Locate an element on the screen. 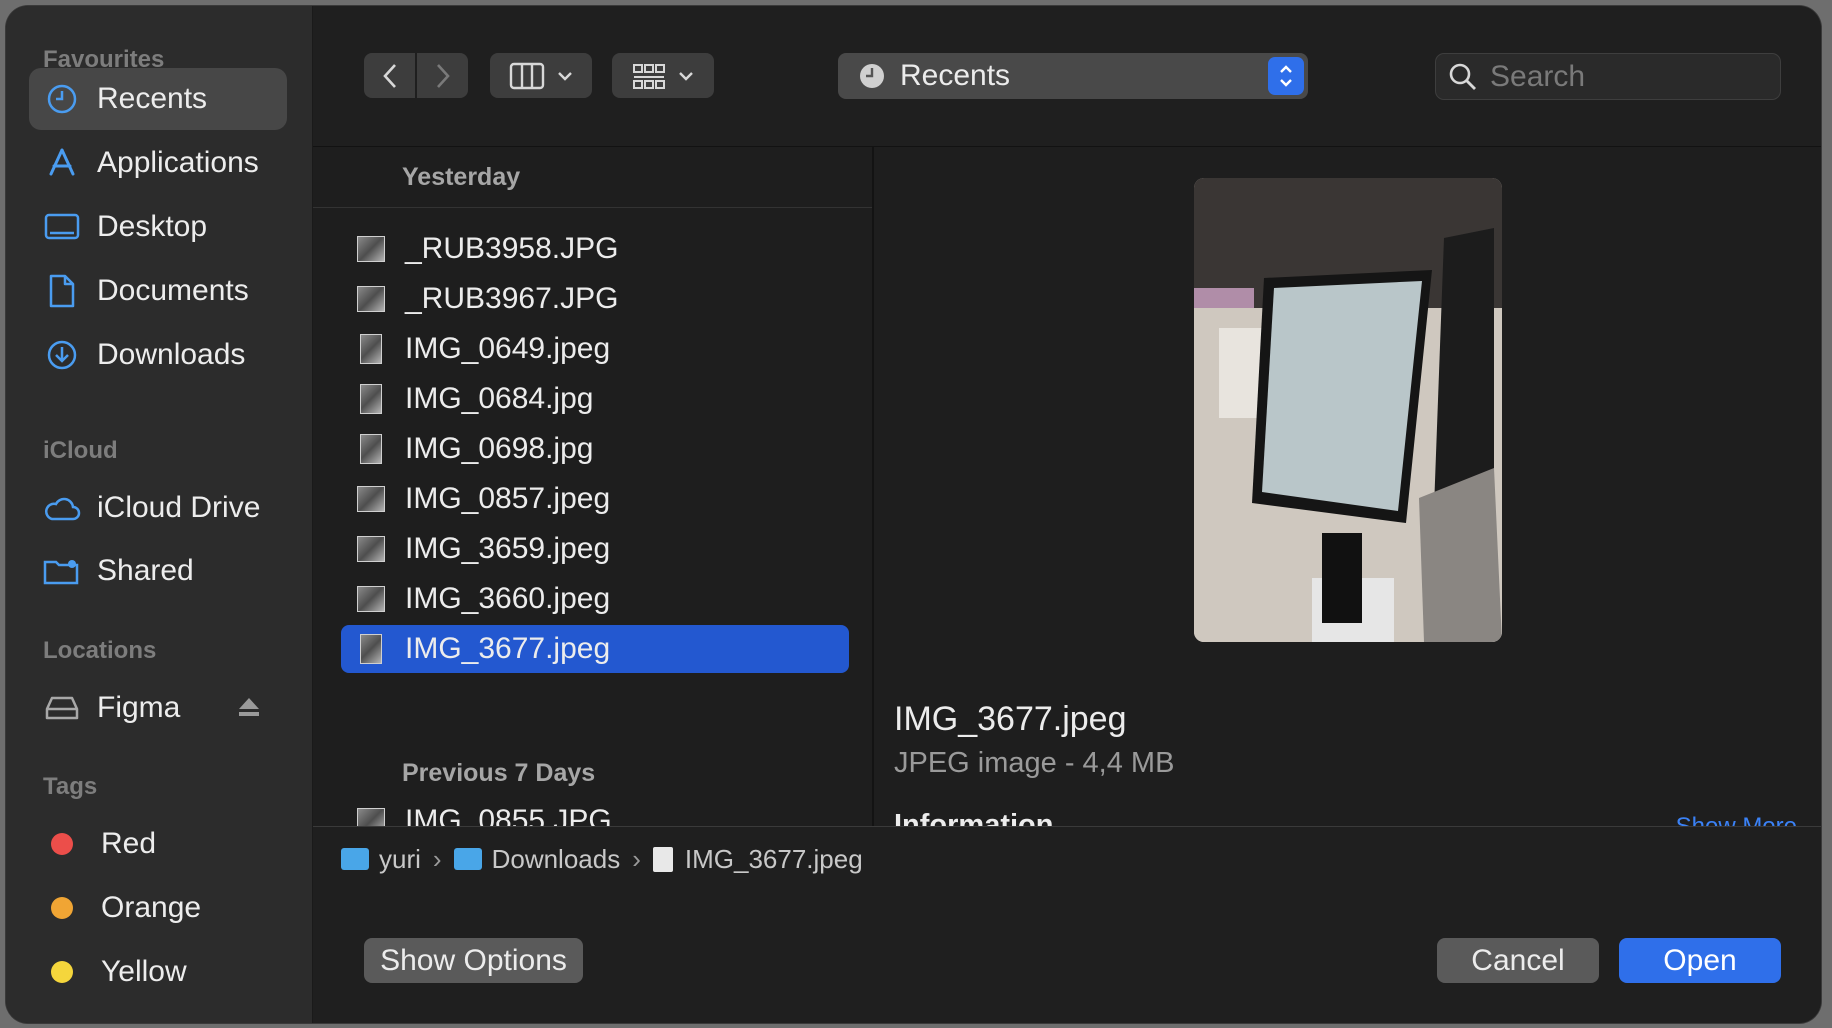 This screenshot has width=1832, height=1028. sidebar-item-recents: Recents is located at coordinates (158, 99).